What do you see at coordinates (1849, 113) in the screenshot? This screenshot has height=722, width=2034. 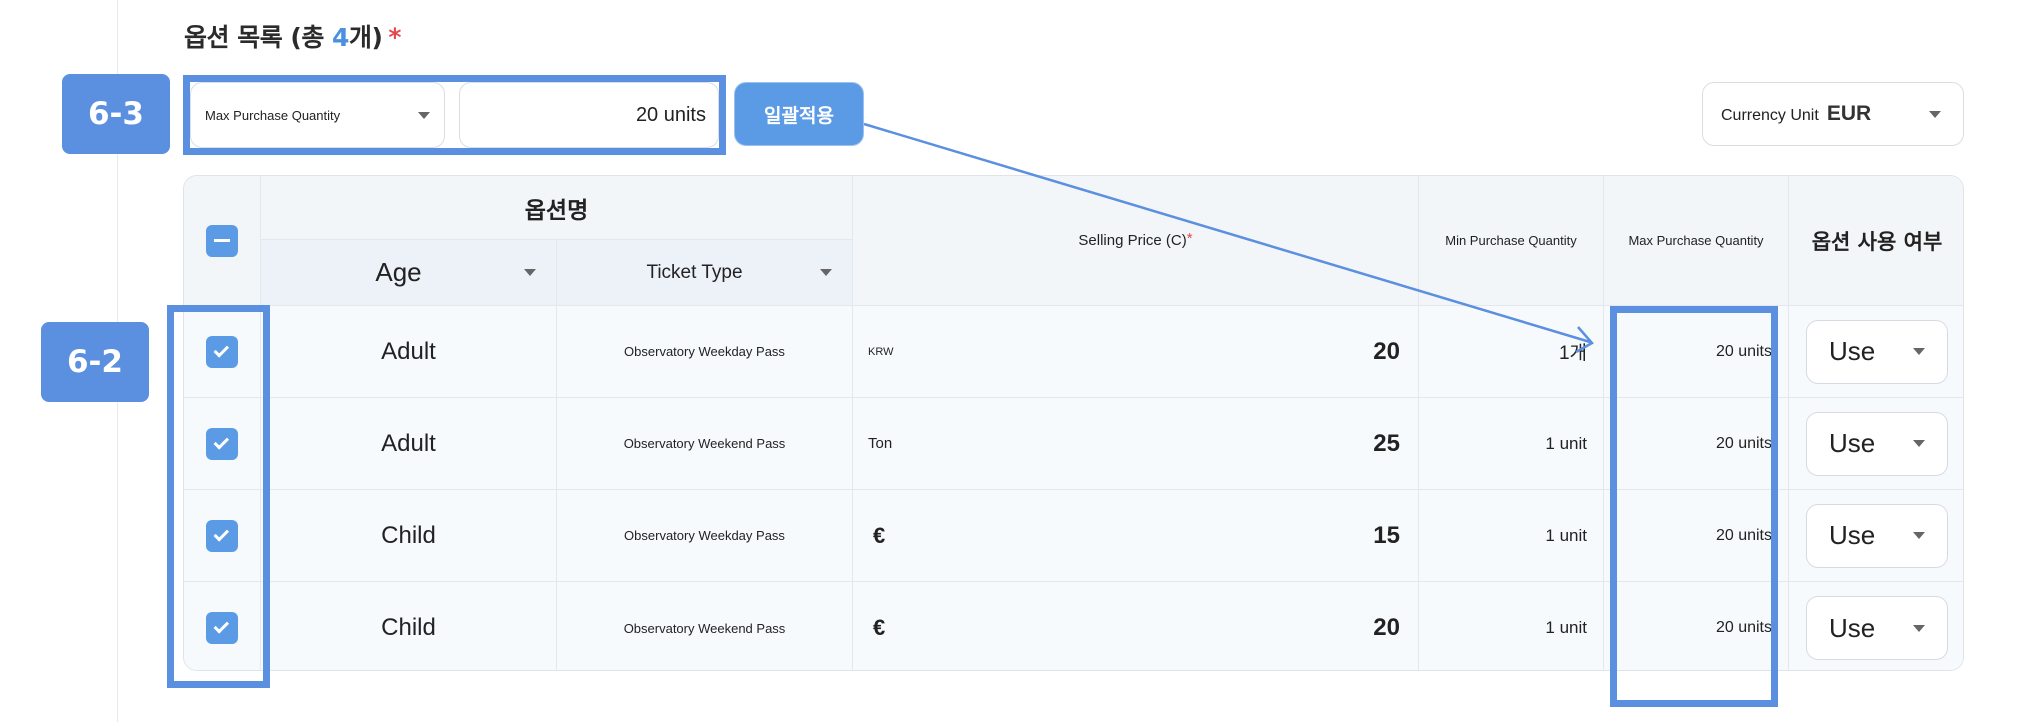 I see `currency-unit-value: EUR` at bounding box center [1849, 113].